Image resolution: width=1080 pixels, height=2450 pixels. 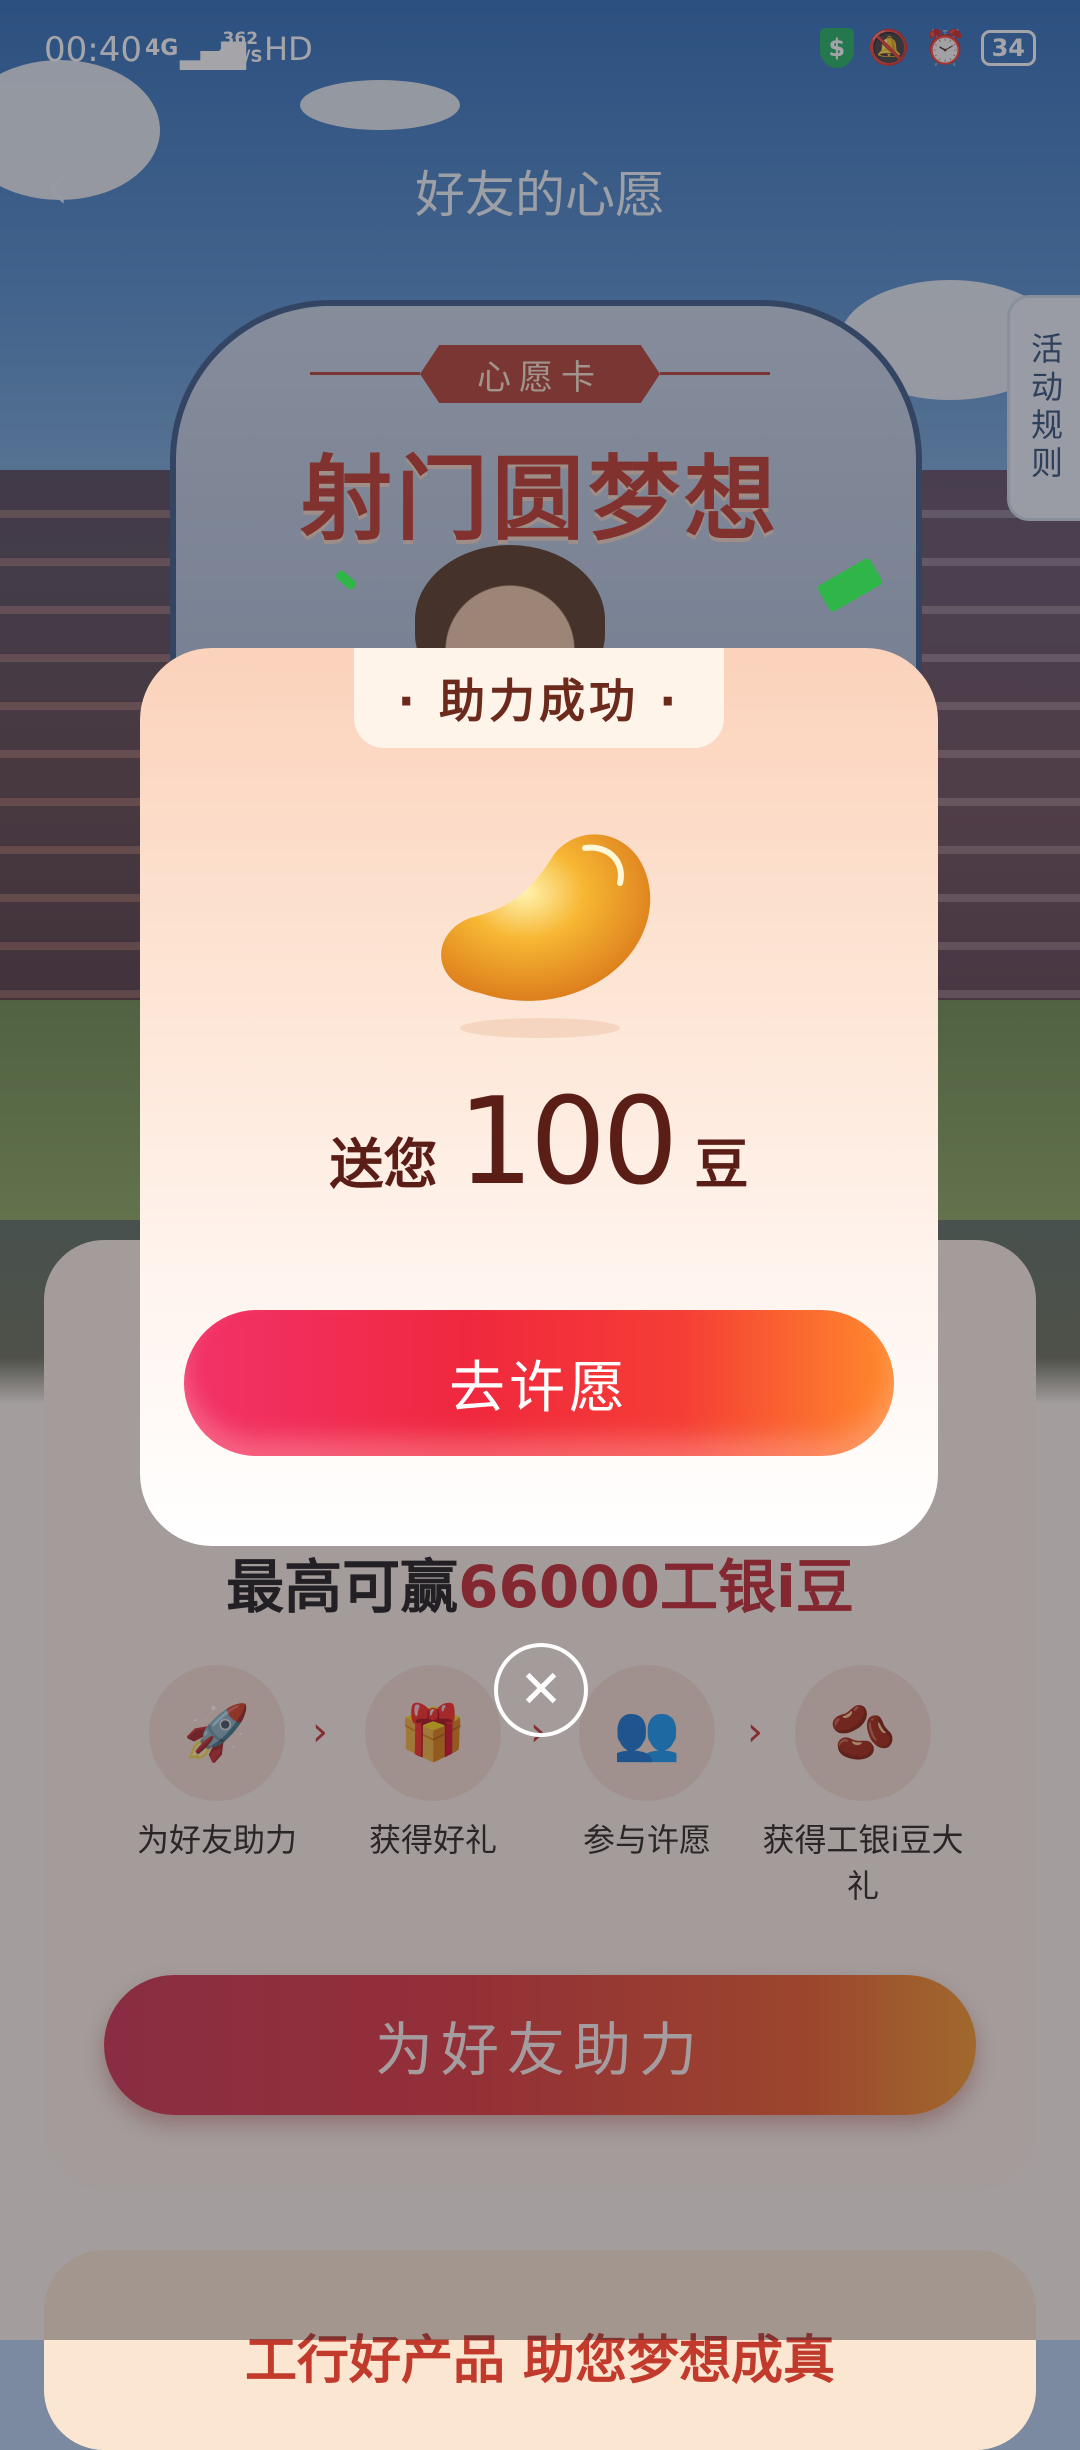 I want to click on gift-prefix: 送您, so click(x=383, y=1164).